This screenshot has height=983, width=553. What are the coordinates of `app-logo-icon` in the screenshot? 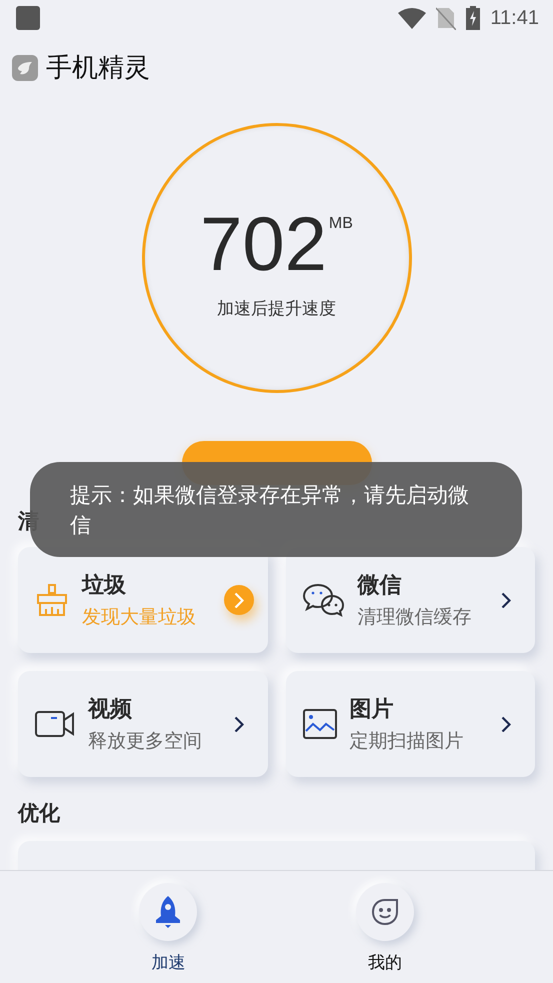 It's located at (25, 67).